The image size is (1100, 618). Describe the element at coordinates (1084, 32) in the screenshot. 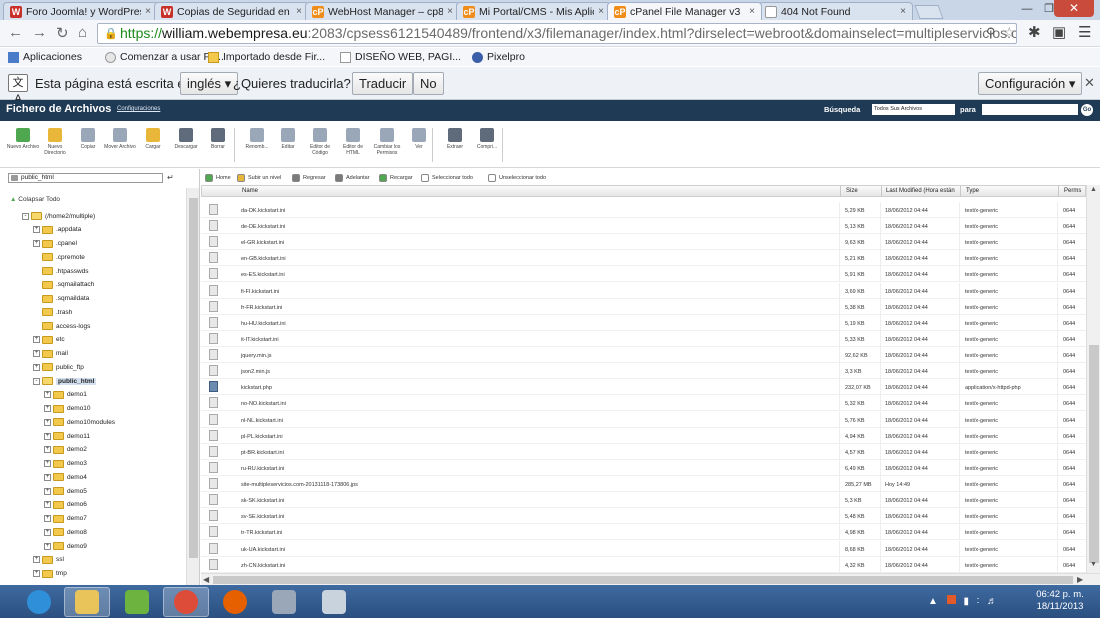

I see `menu-icon: ☰` at that location.